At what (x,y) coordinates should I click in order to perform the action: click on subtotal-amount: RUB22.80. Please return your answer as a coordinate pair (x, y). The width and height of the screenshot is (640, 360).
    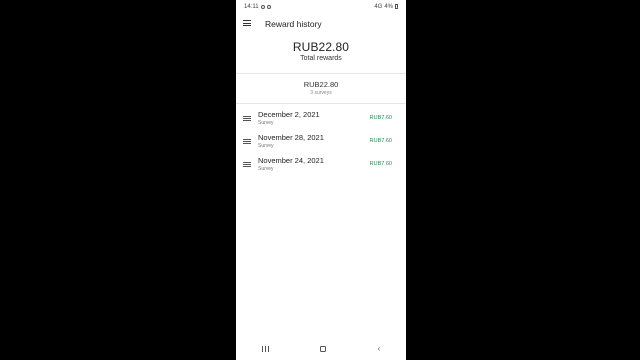
    Looking at the image, I should click on (321, 84).